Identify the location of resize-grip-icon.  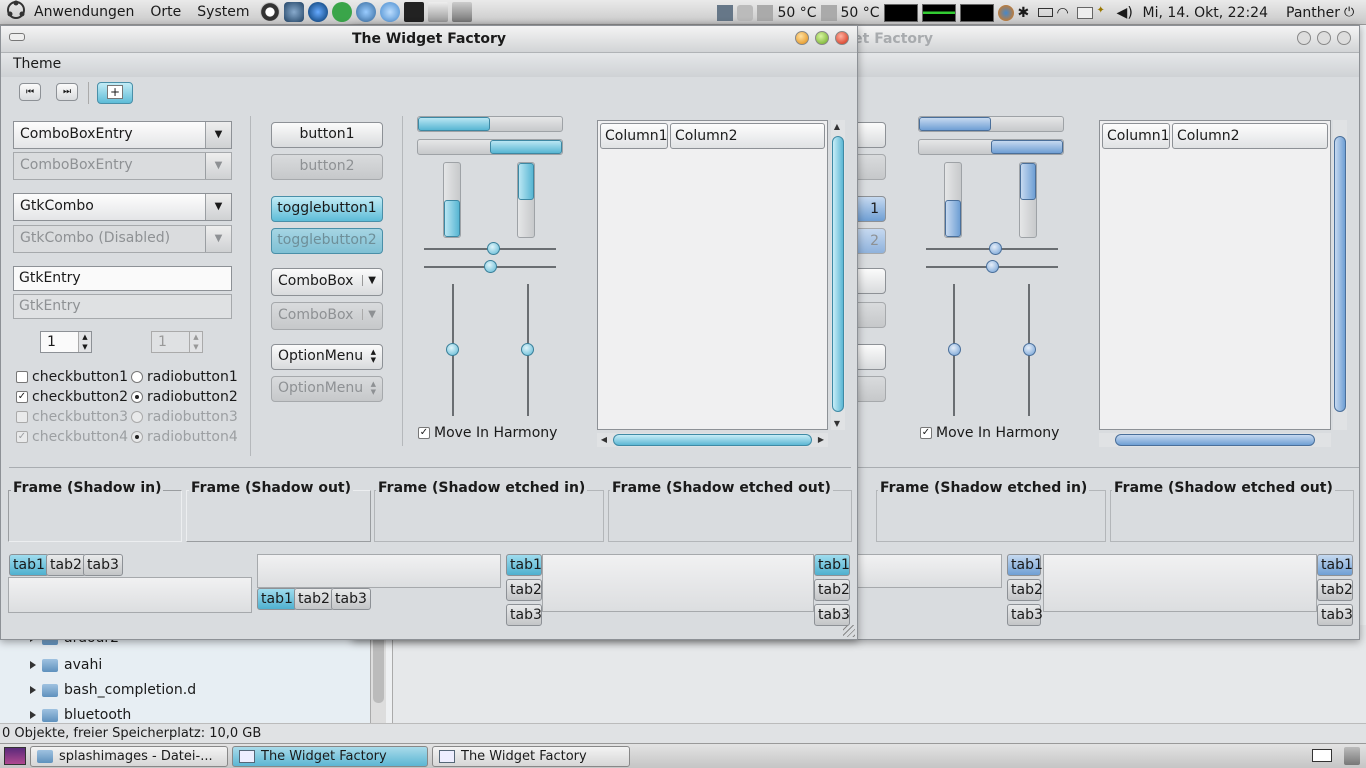
(849, 631).